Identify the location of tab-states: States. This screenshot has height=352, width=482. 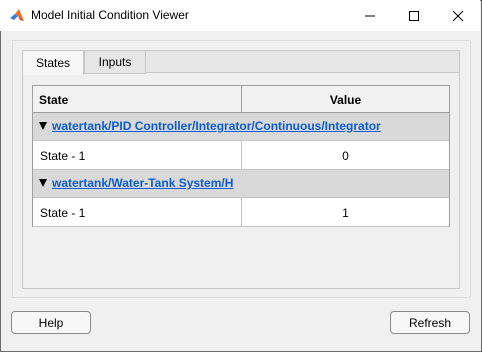
(53, 62).